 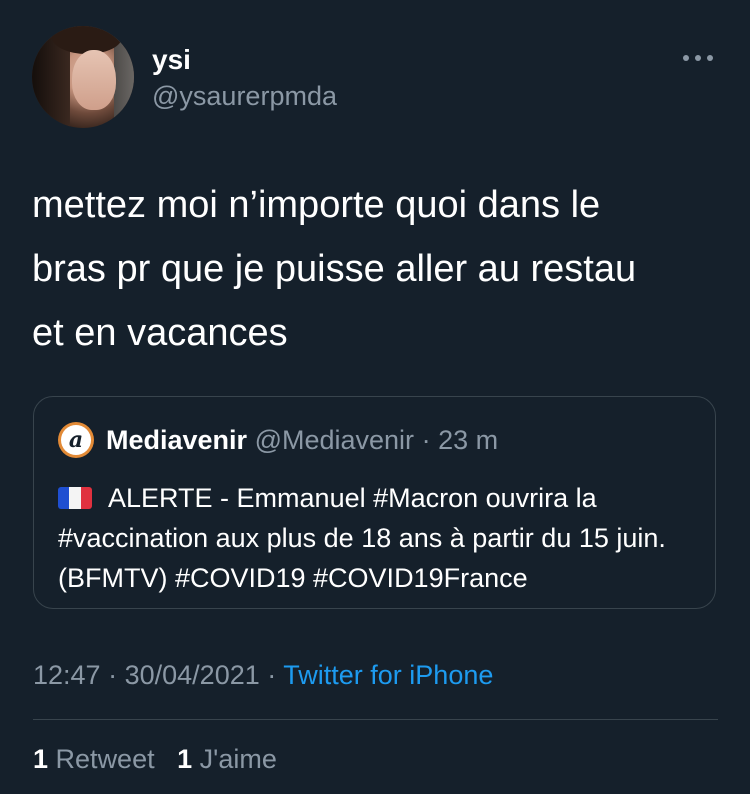 What do you see at coordinates (334, 440) in the screenshot?
I see `quoted-author-handle: @Mediavenir` at bounding box center [334, 440].